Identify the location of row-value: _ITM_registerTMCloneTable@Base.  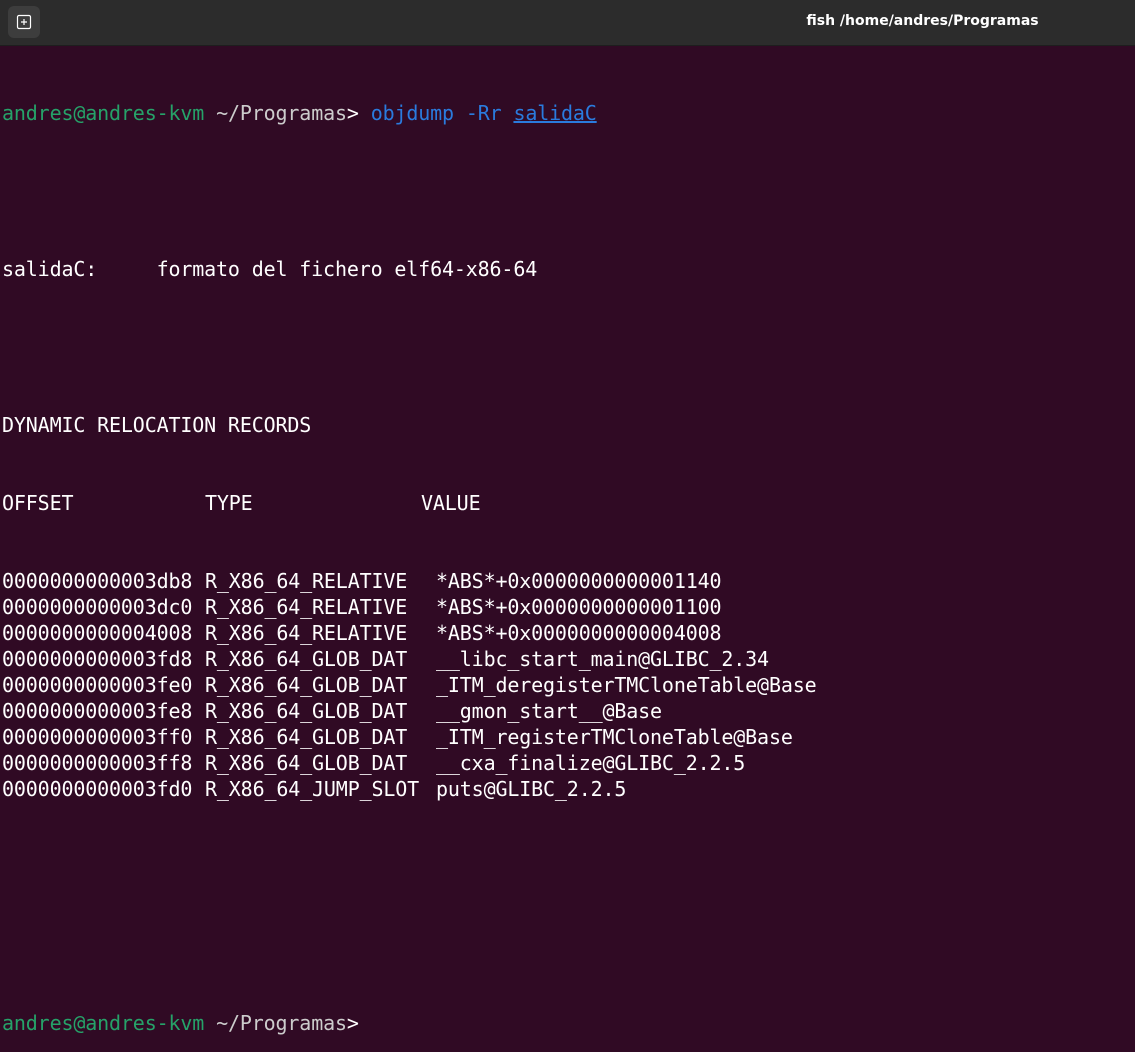
(614, 737).